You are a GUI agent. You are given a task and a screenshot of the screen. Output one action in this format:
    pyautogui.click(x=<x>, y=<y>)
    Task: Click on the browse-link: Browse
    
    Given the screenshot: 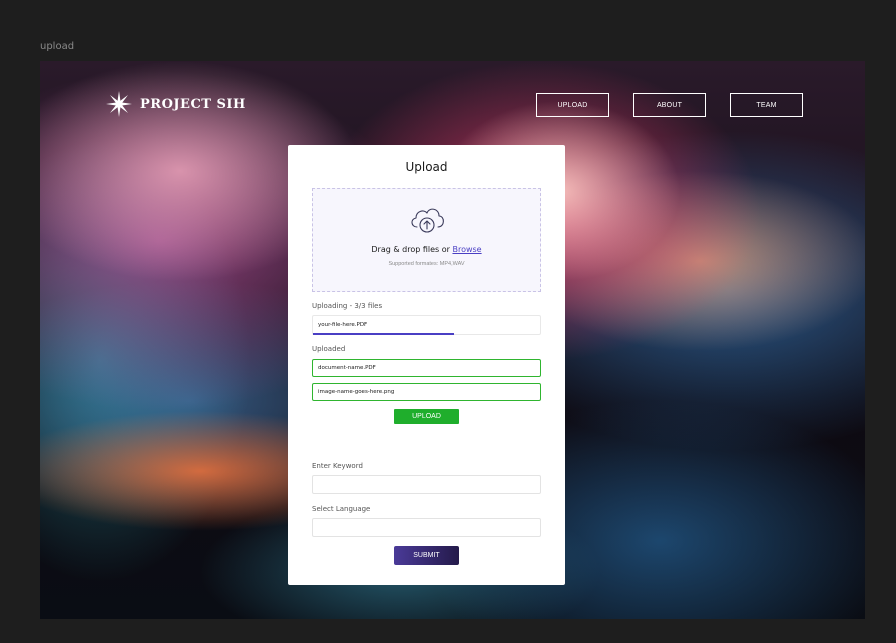 What is the action you would take?
    pyautogui.click(x=466, y=249)
    